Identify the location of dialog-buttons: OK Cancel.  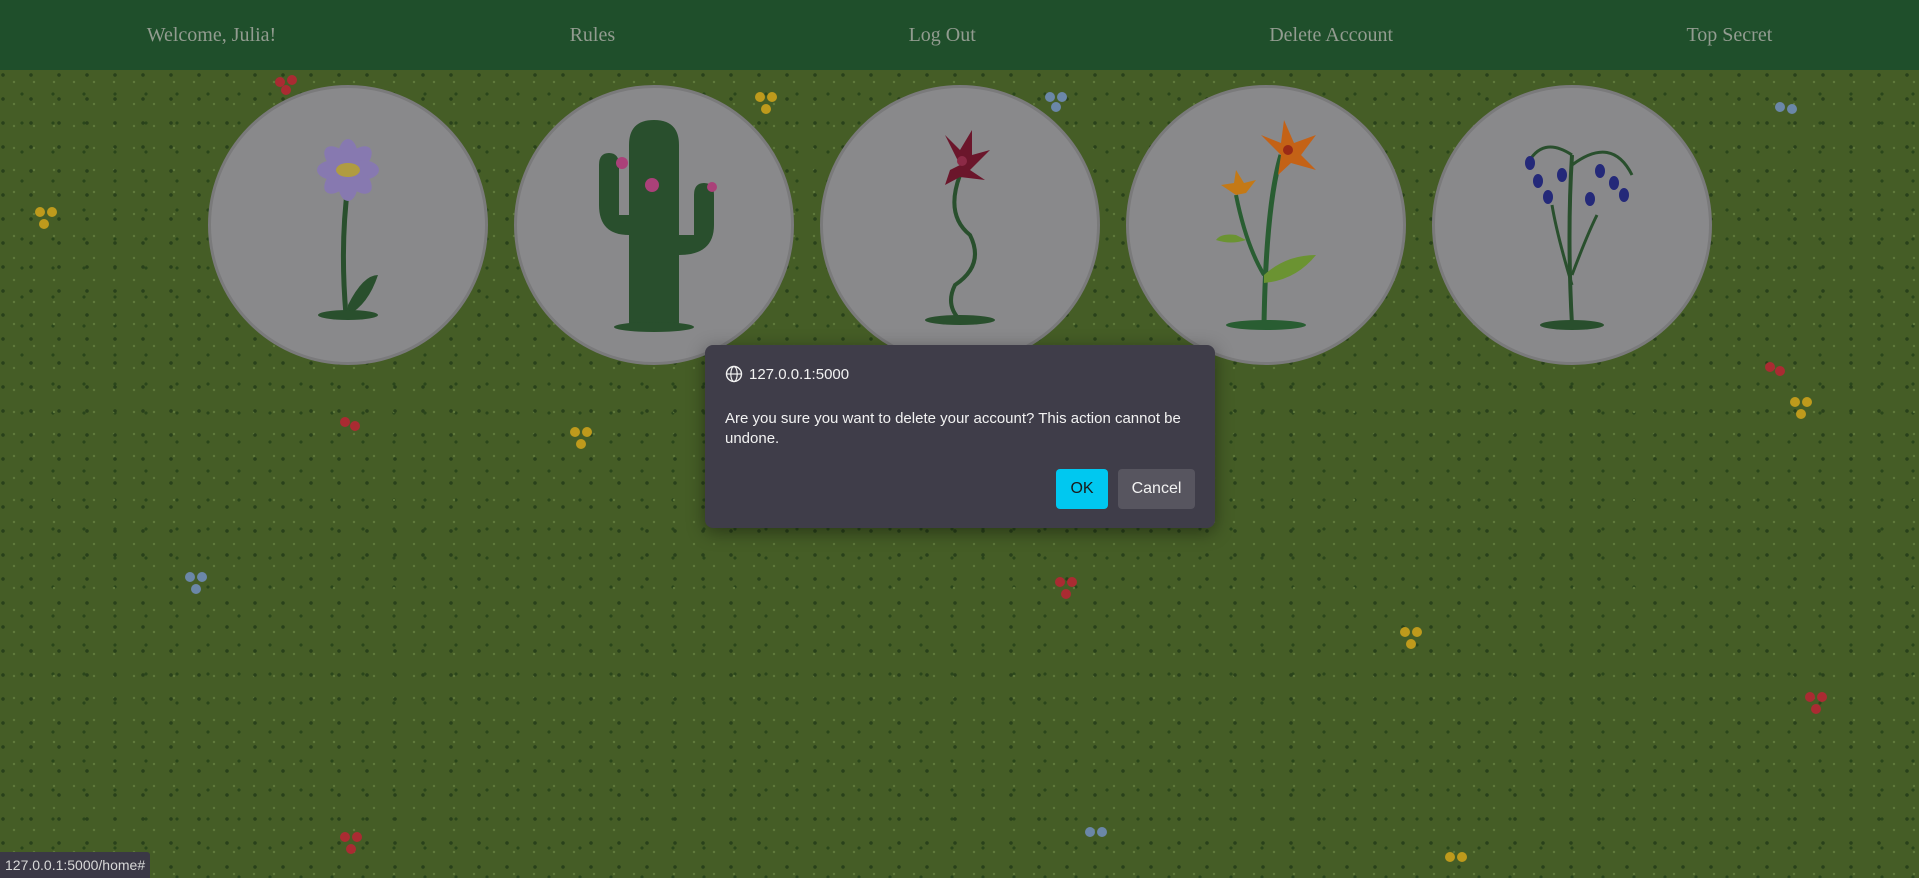
(1125, 489).